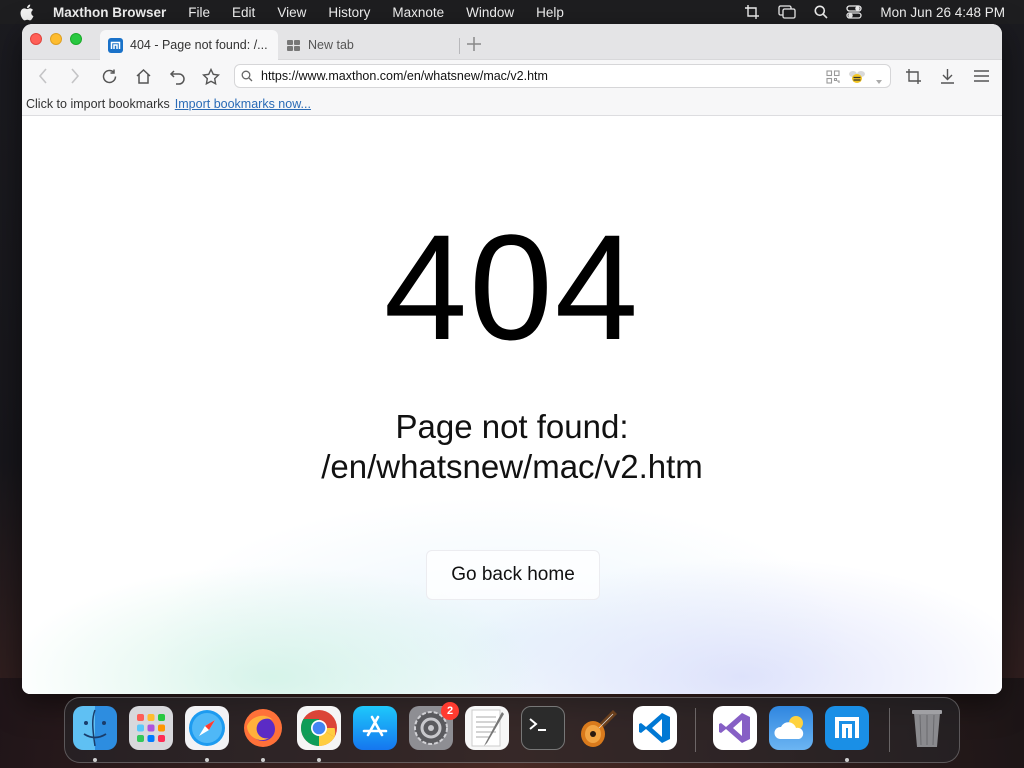 The width and height of the screenshot is (1024, 768). I want to click on menu-history: History, so click(349, 12).